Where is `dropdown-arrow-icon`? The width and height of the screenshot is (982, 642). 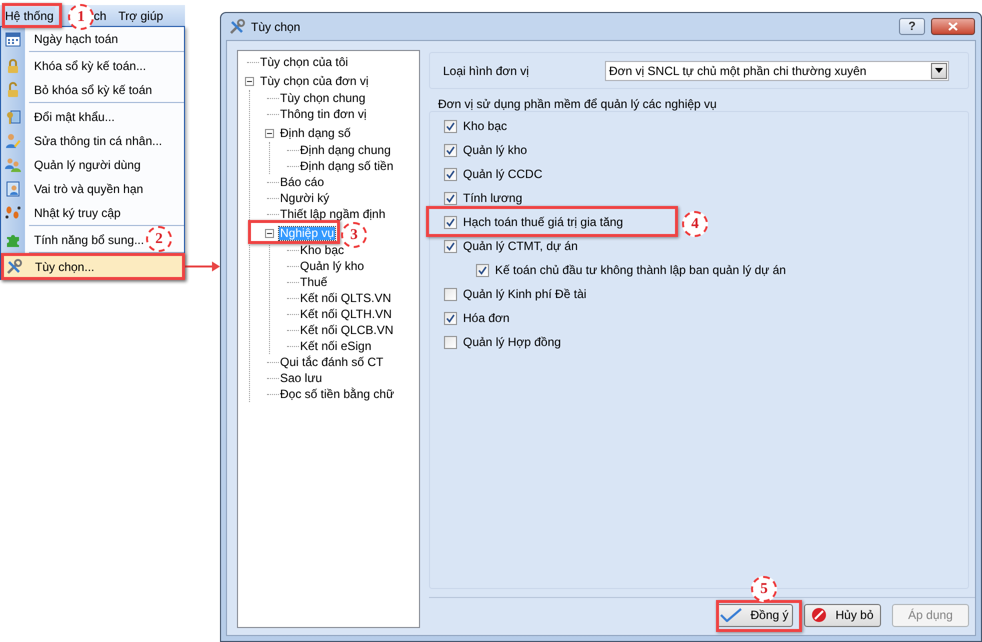
dropdown-arrow-icon is located at coordinates (939, 70).